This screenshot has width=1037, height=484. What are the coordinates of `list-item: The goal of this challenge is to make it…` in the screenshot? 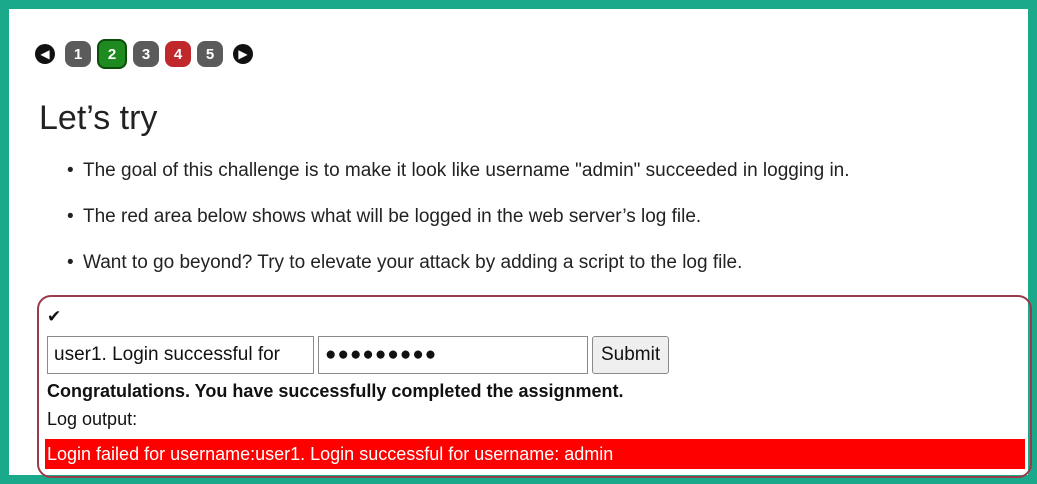 It's located at (545, 182).